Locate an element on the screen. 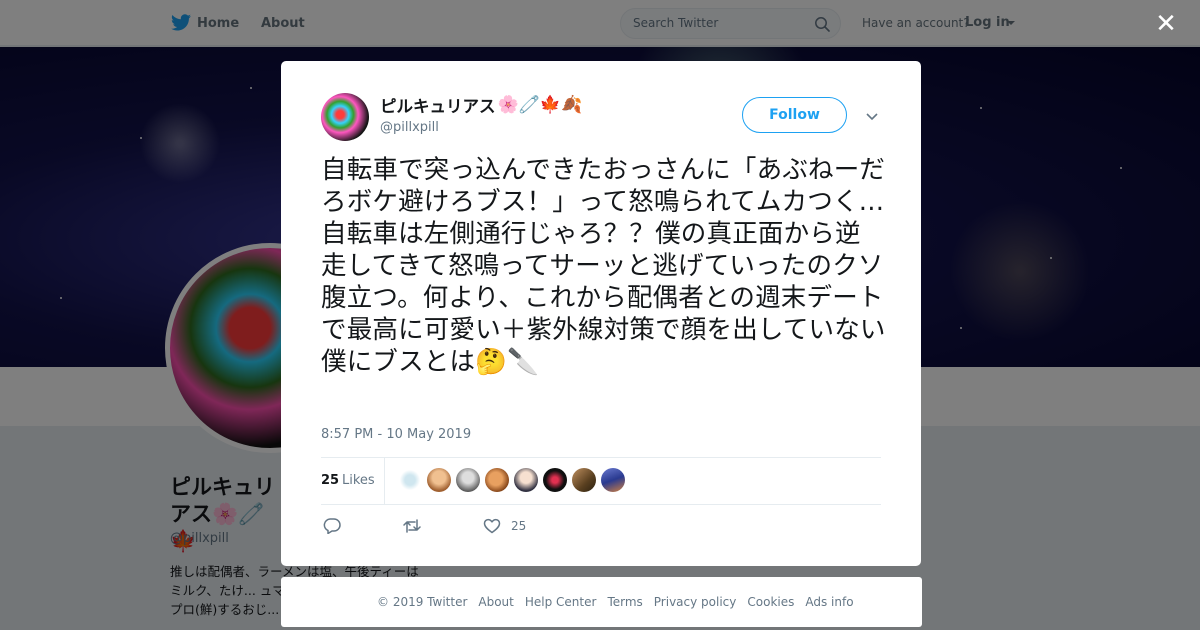 The image size is (1200, 630). tweet-timestamp: 8:57 PM - 10 May 2019 is located at coordinates (396, 434).